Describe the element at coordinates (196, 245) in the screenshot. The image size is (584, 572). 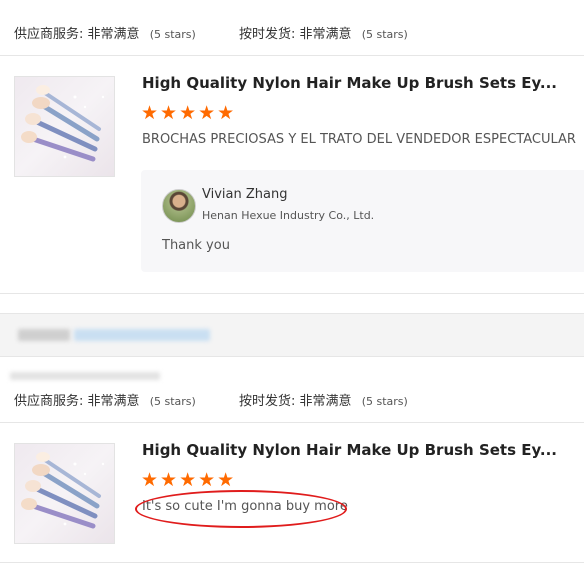
I see `reply-text: Thank you` at that location.